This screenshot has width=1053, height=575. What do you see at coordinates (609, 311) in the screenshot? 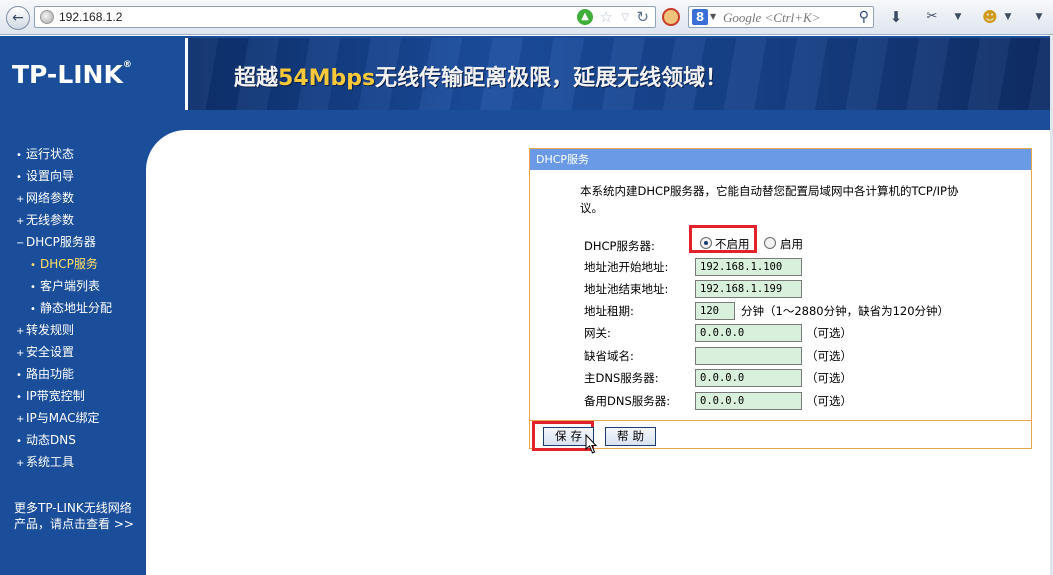
I see `lease-label: 地址租期:` at bounding box center [609, 311].